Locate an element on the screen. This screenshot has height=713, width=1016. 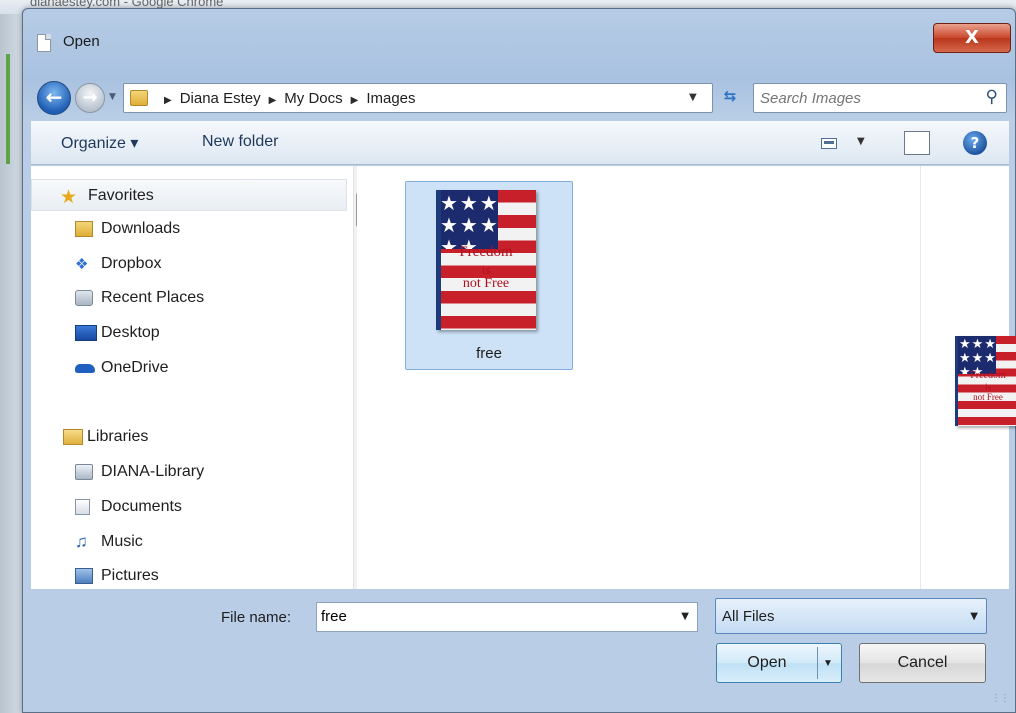
preview-text: is is located at coordinates (987, 387).